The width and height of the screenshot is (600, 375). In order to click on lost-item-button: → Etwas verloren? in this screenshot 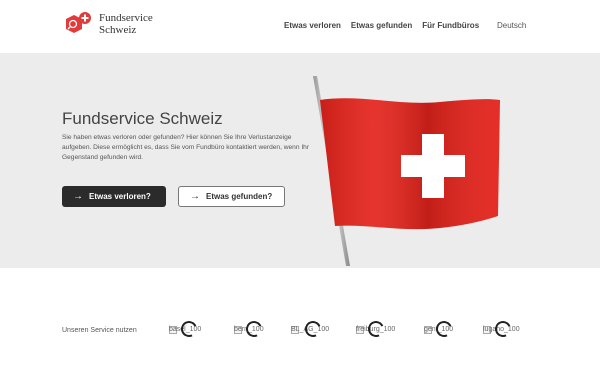, I will do `click(114, 196)`.